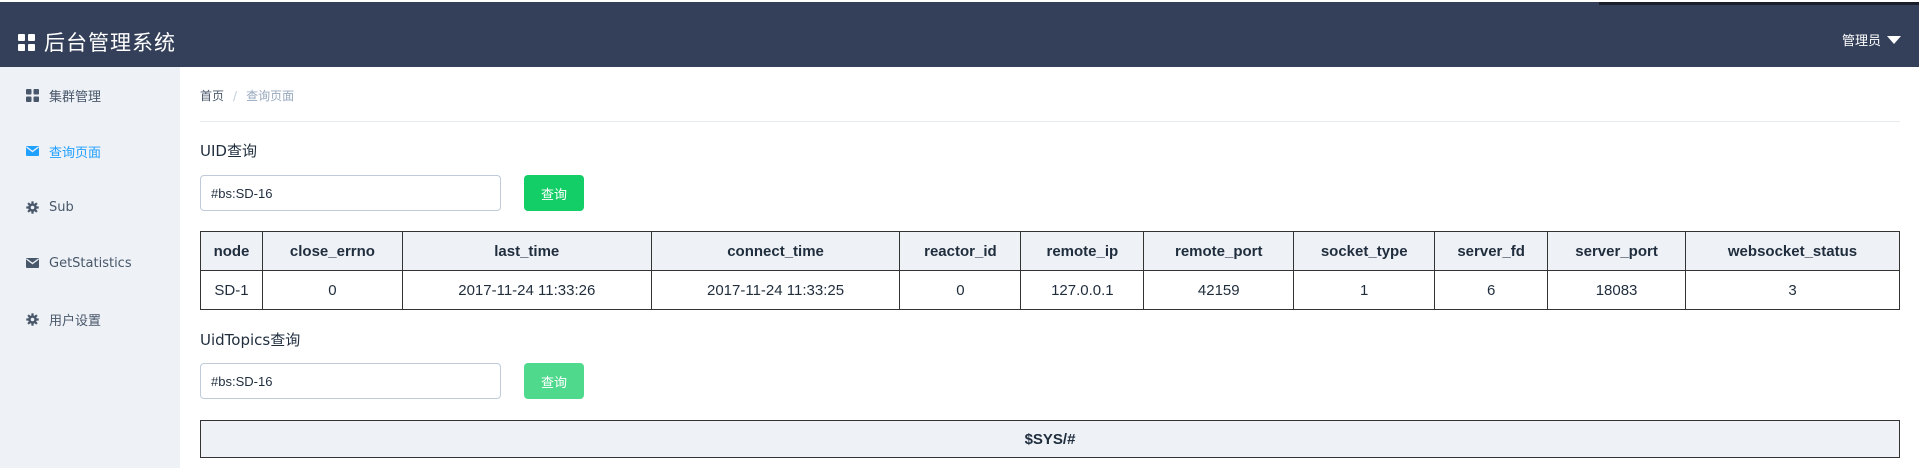  Describe the element at coordinates (350, 193) in the screenshot. I see `uid-query-input: #bs:SD-16` at that location.